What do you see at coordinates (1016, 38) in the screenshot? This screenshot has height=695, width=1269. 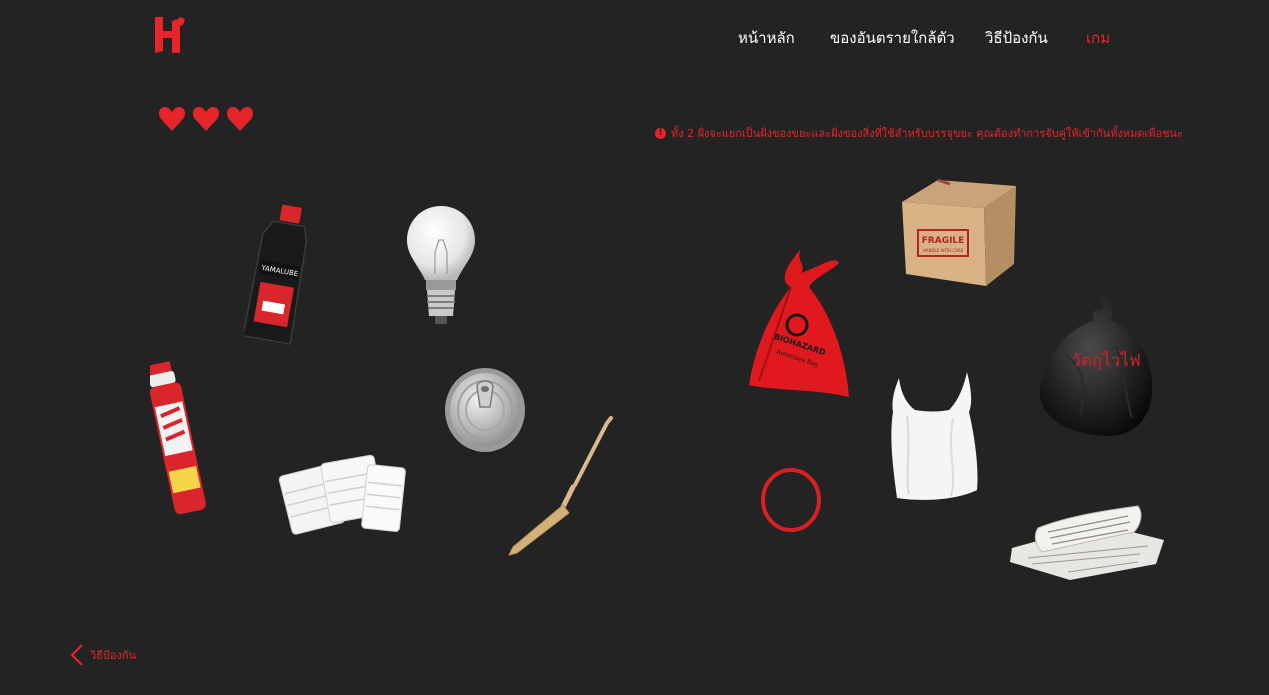 I see `nav-item-prevention: วิธีป้องกัน` at bounding box center [1016, 38].